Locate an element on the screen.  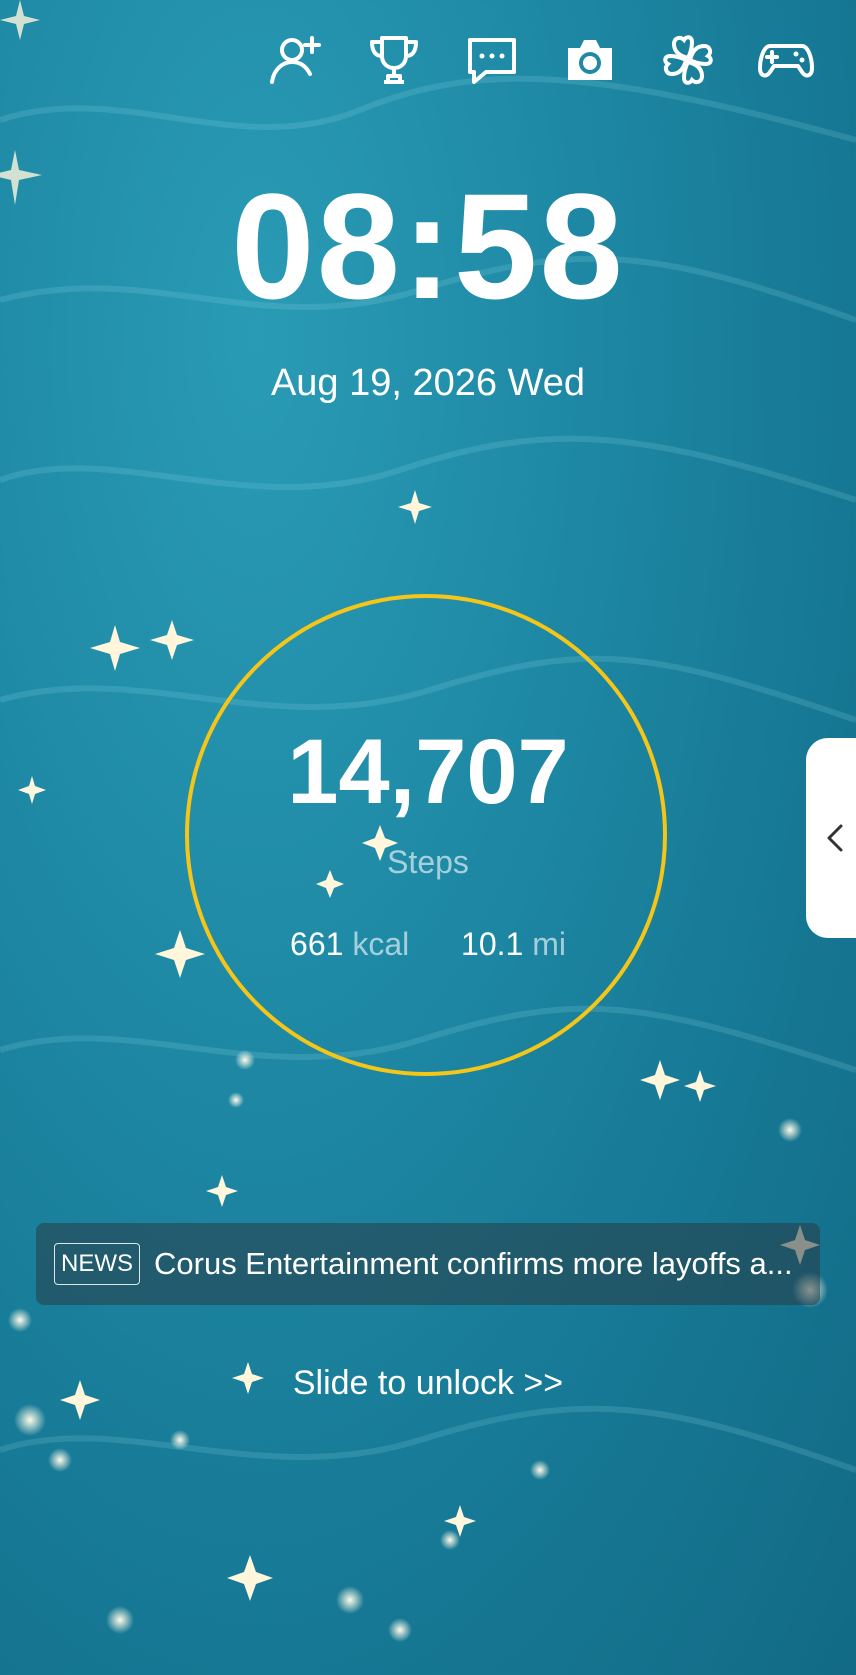
steps-label: Steps is located at coordinates (428, 862).